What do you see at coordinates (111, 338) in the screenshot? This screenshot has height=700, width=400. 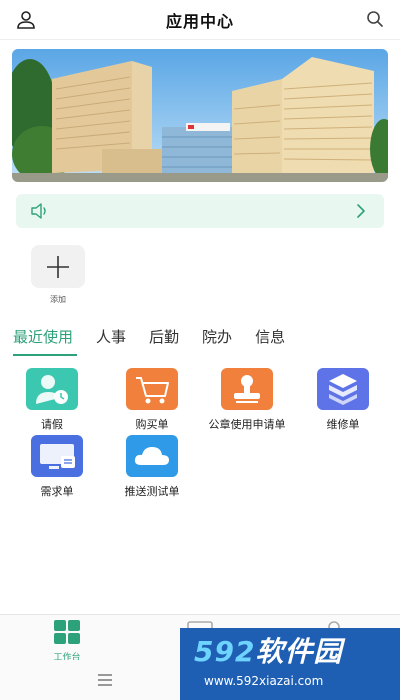 I see `tab-personnel: 人事` at bounding box center [111, 338].